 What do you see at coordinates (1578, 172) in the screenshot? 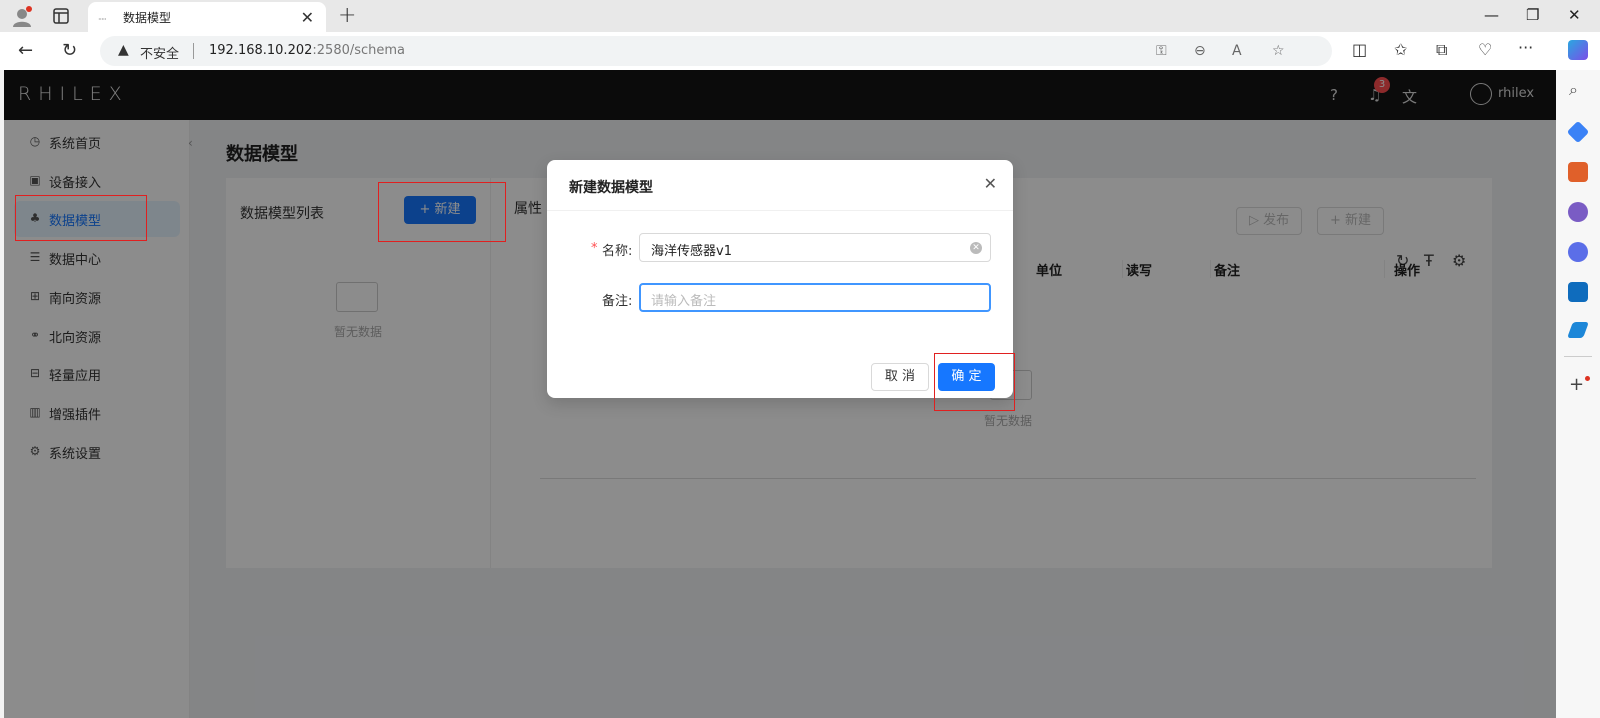
I see `tools-icon` at bounding box center [1578, 172].